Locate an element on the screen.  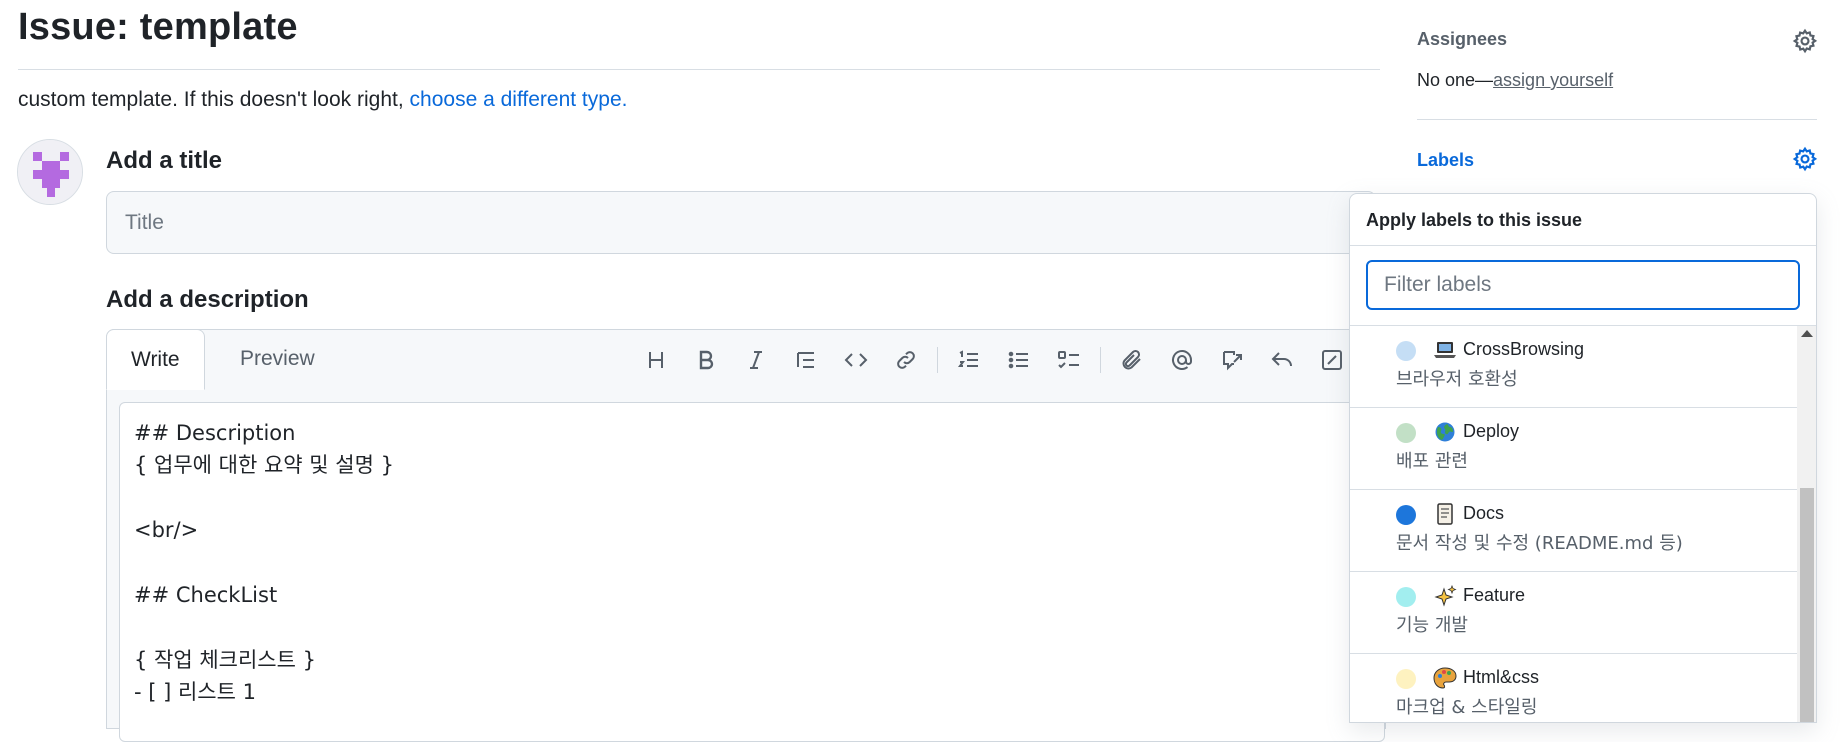
bulleted-list-icon is located at coordinates (1018, 360).